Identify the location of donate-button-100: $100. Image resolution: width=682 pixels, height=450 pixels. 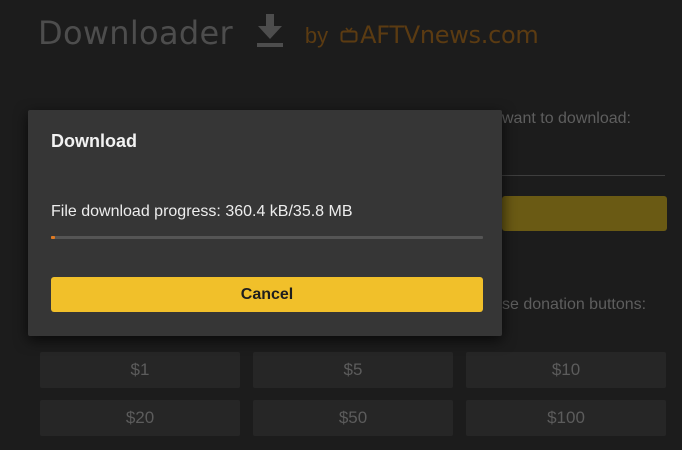
(566, 418).